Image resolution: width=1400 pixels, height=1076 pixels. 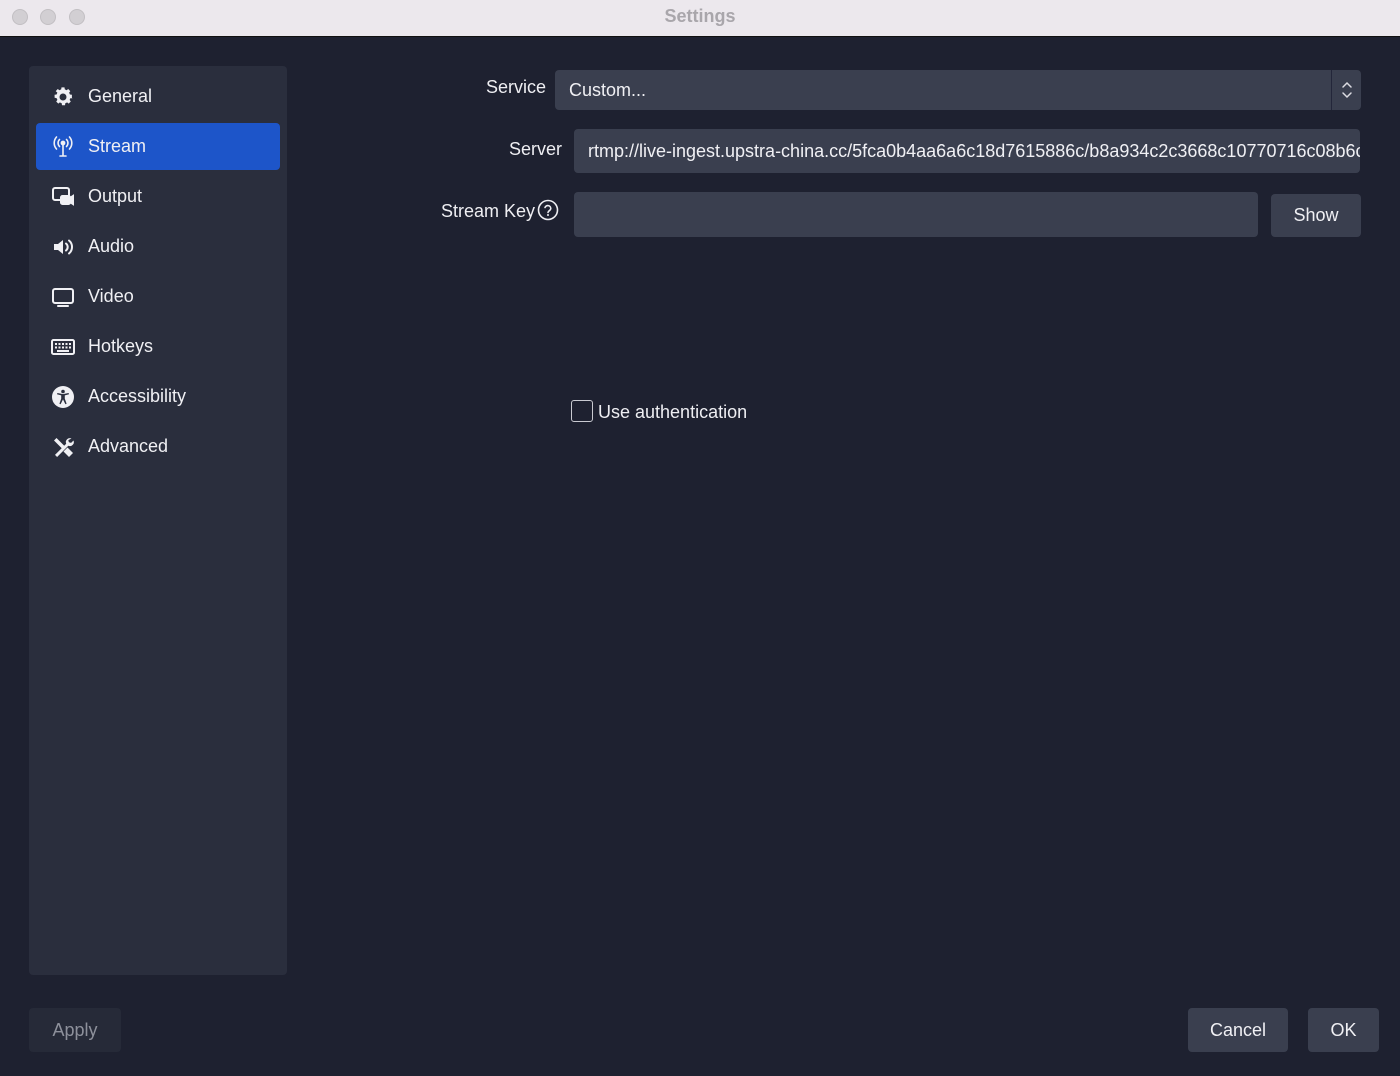 I want to click on sidebar-item-label: General, so click(x=120, y=96).